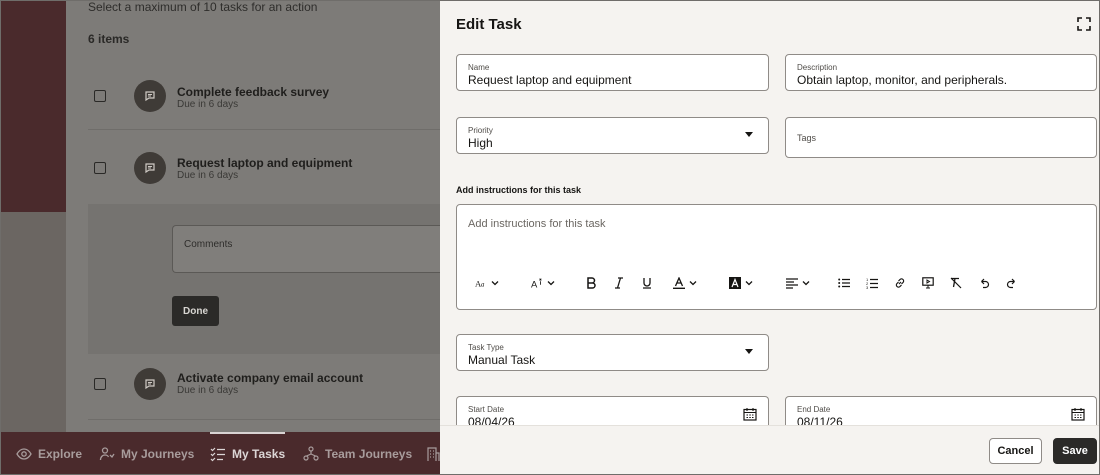 The height and width of the screenshot is (475, 1100). What do you see at coordinates (612, 72) in the screenshot?
I see `name-field: Name Request laptop and equipment` at bounding box center [612, 72].